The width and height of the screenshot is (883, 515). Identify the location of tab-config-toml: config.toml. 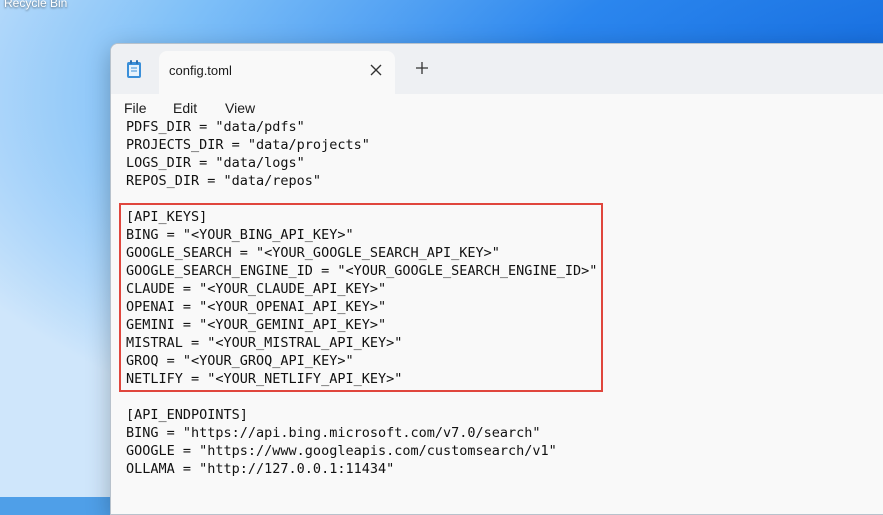
(277, 72).